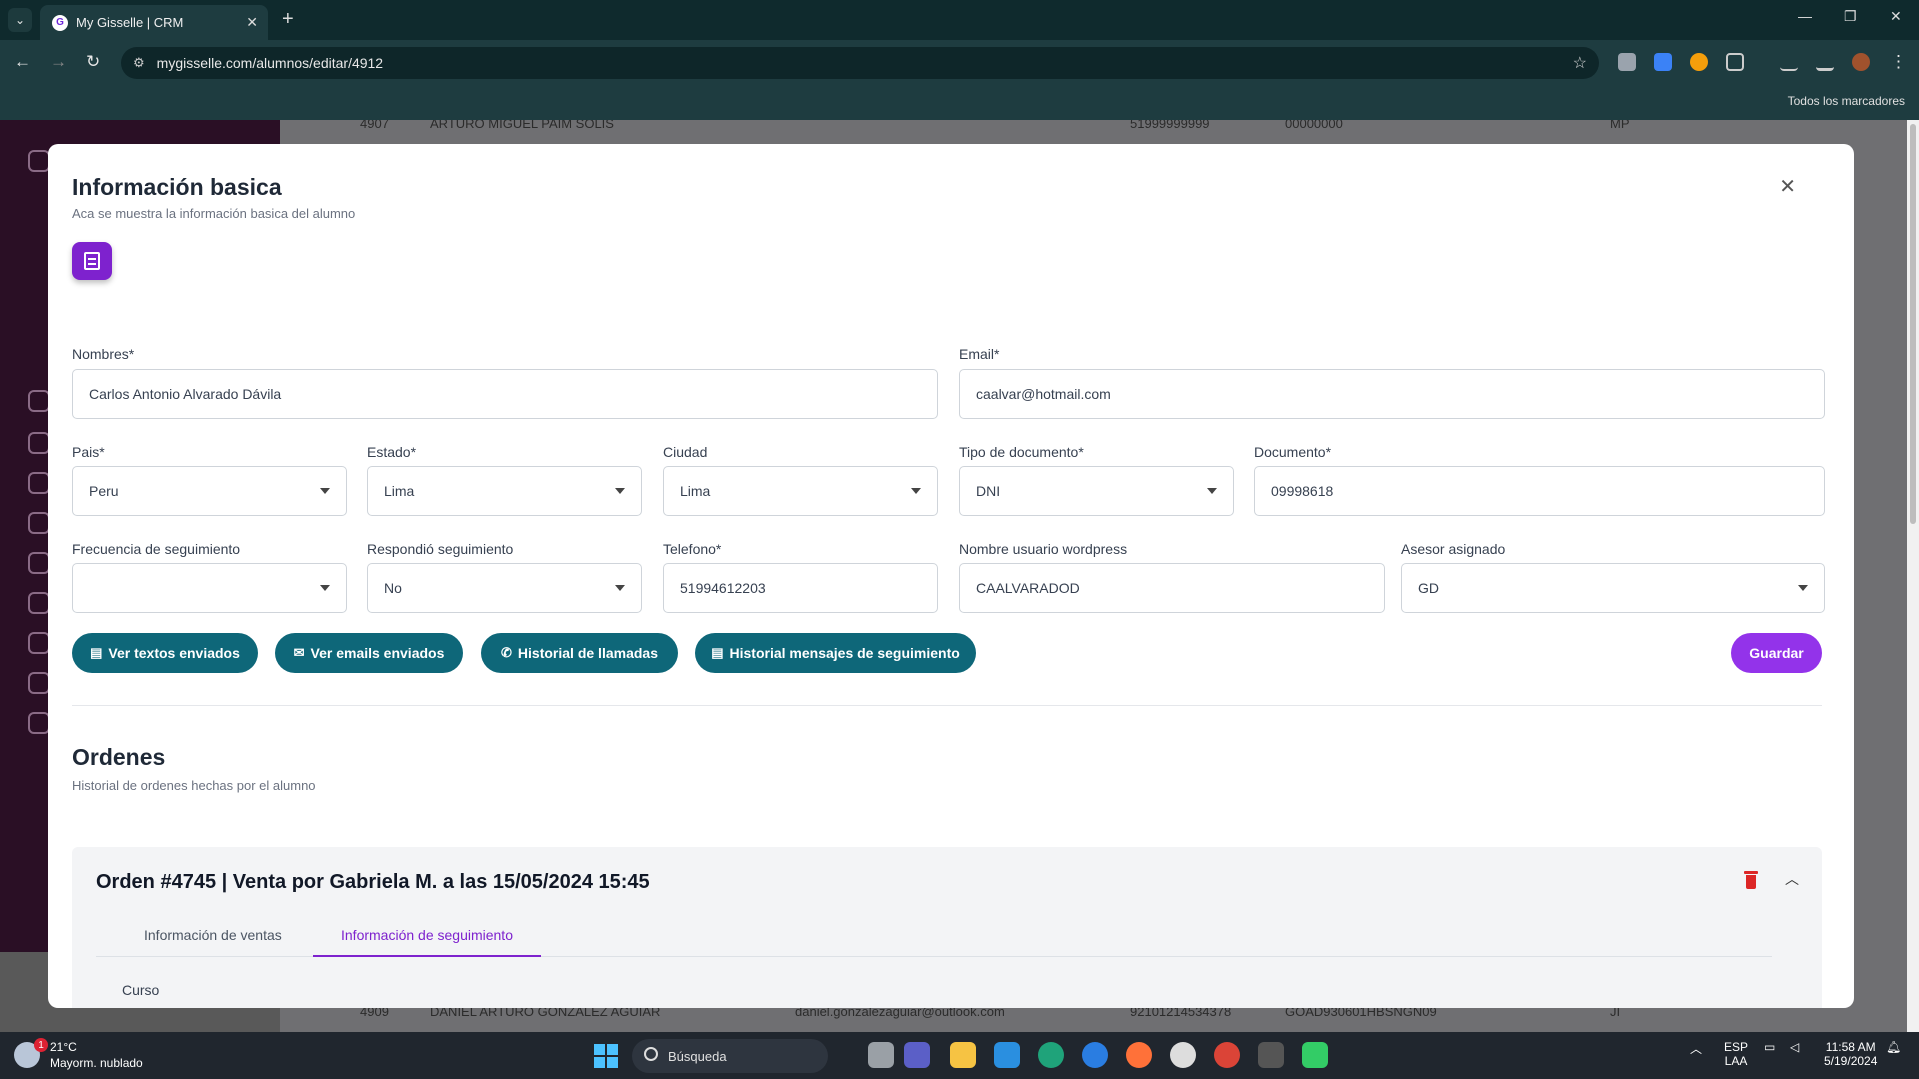  I want to click on restore-button: ❐, so click(1850, 16).